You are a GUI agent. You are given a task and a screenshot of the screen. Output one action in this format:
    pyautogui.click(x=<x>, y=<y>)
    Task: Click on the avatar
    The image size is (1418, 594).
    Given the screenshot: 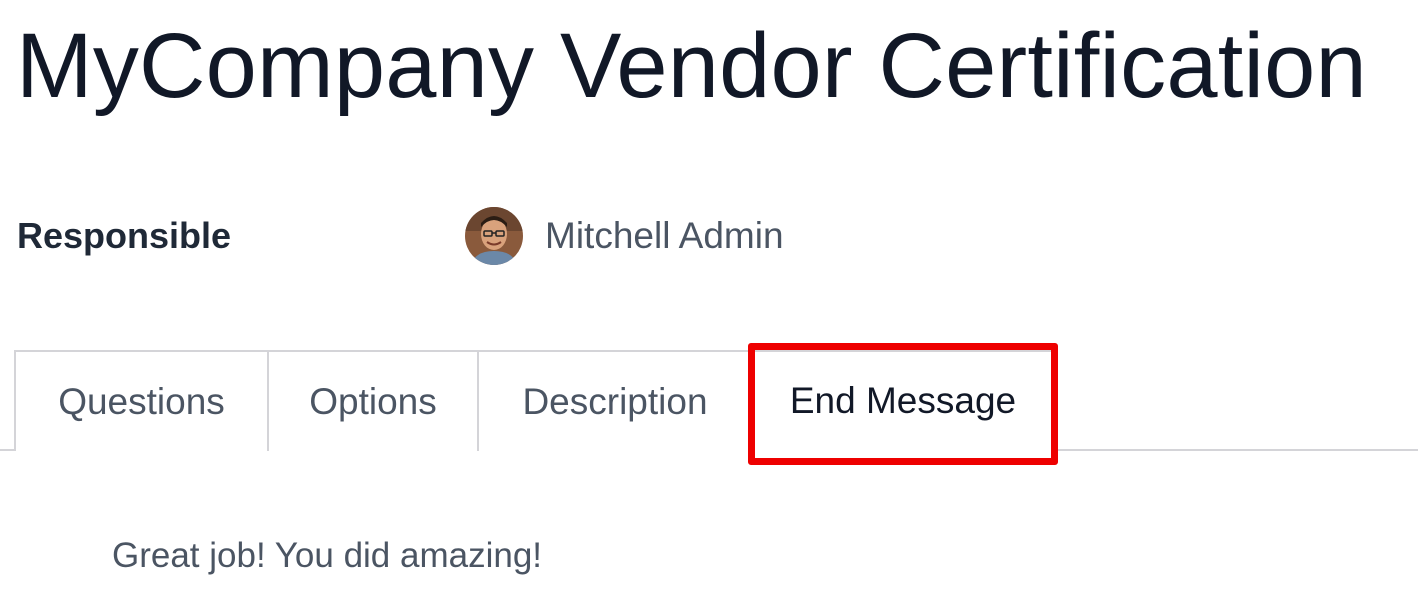 What is the action you would take?
    pyautogui.click(x=494, y=236)
    